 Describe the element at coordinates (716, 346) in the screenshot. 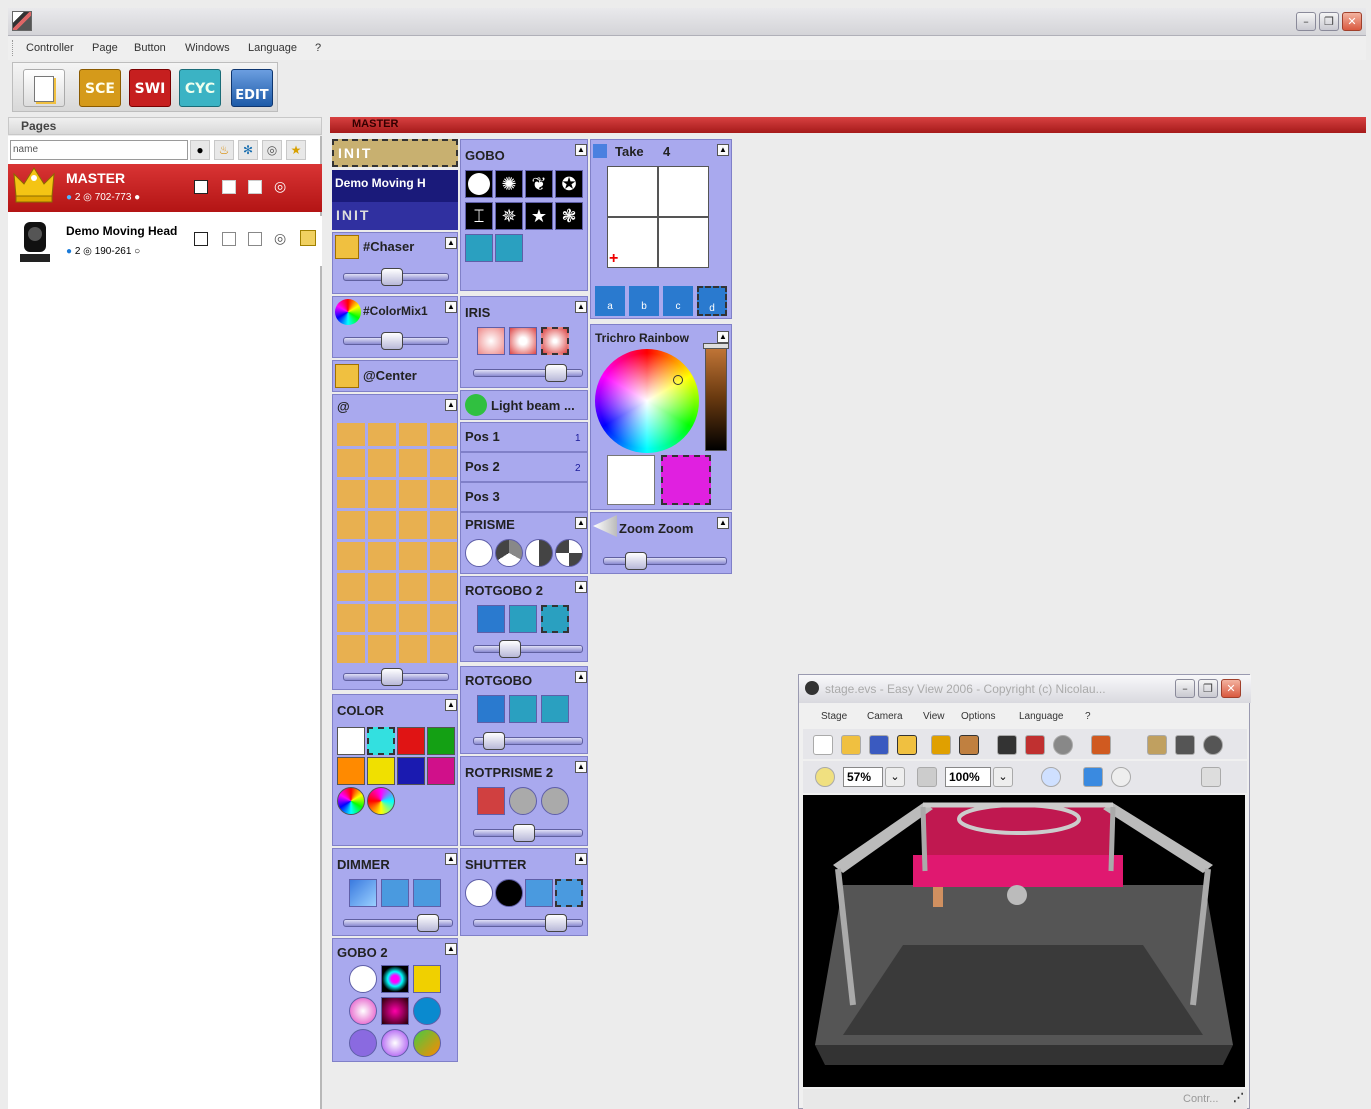

I see `brightness-knob` at that location.